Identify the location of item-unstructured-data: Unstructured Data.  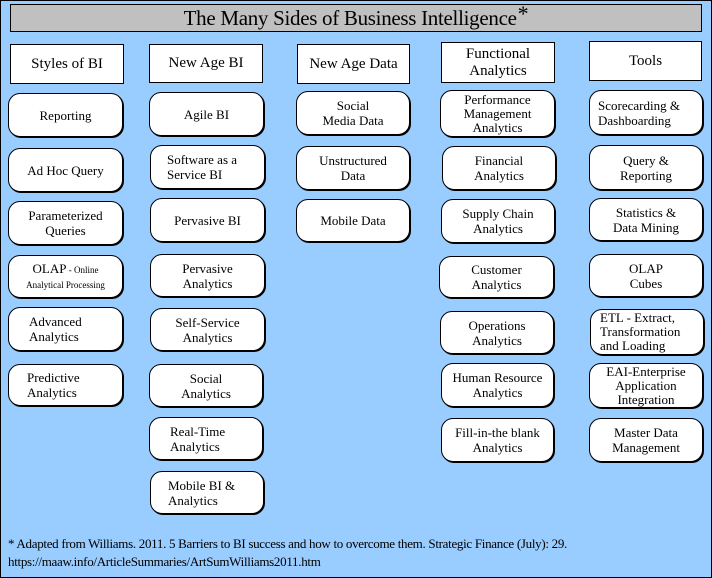
(353, 168).